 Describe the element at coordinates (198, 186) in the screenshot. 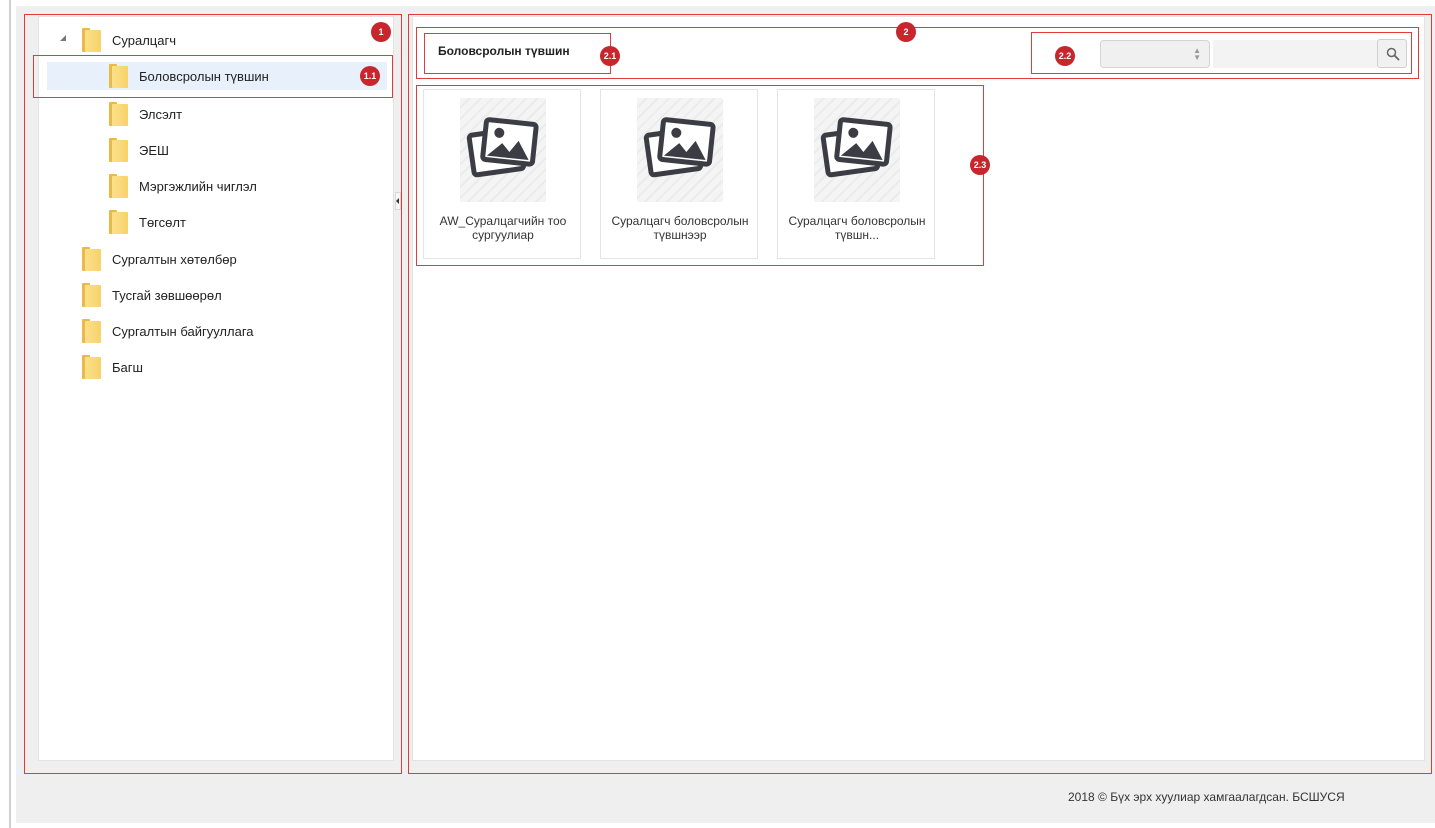

I see `tree-node-label: Мэргэжлийн чиглэл` at that location.